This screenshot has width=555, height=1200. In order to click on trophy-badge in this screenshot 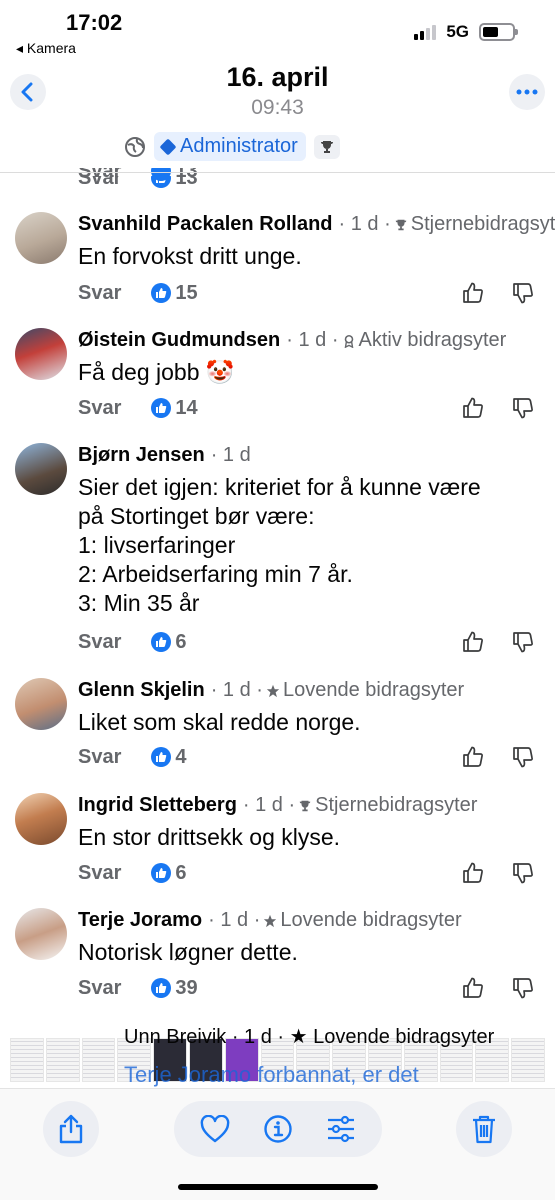, I will do `click(326, 146)`.